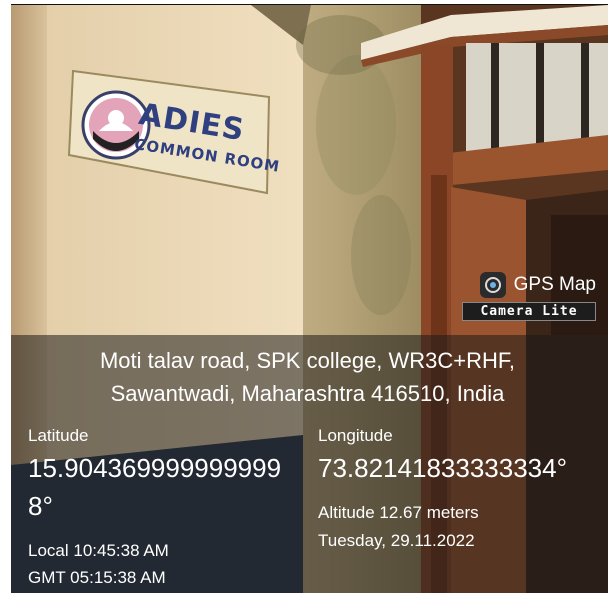 The height and width of the screenshot is (599, 615). Describe the element at coordinates (307, 360) in the screenshot. I see `address-line-1: Moti talav road, SPK college, WR3C+RHF,` at that location.